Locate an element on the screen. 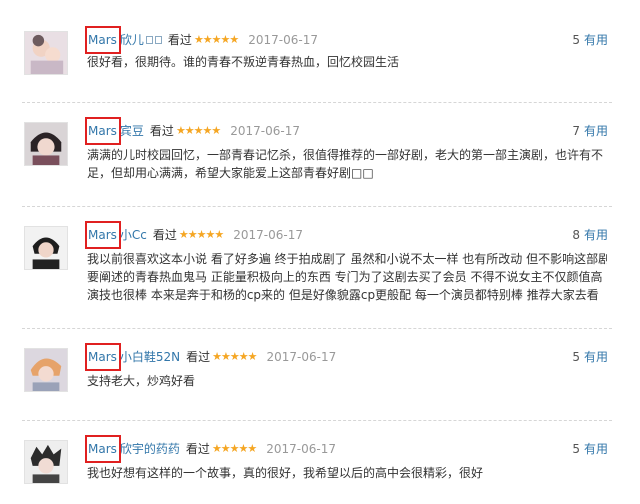  review-content: 很好看，很期待。谁的青春不叛逆青春热血，回忆校园生活 is located at coordinates (347, 62).